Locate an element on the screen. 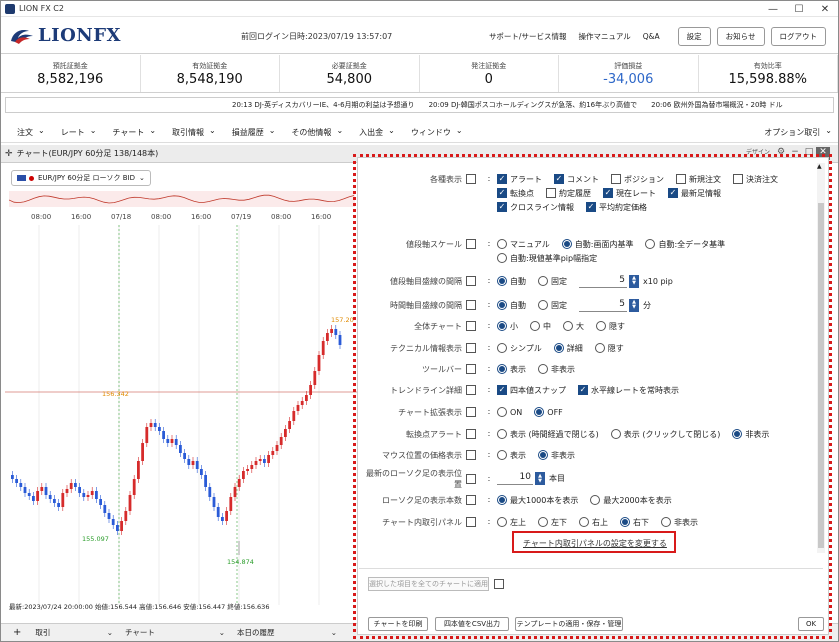 The width and height of the screenshot is (839, 642). option-checkbox: 新規注文 is located at coordinates (698, 179).